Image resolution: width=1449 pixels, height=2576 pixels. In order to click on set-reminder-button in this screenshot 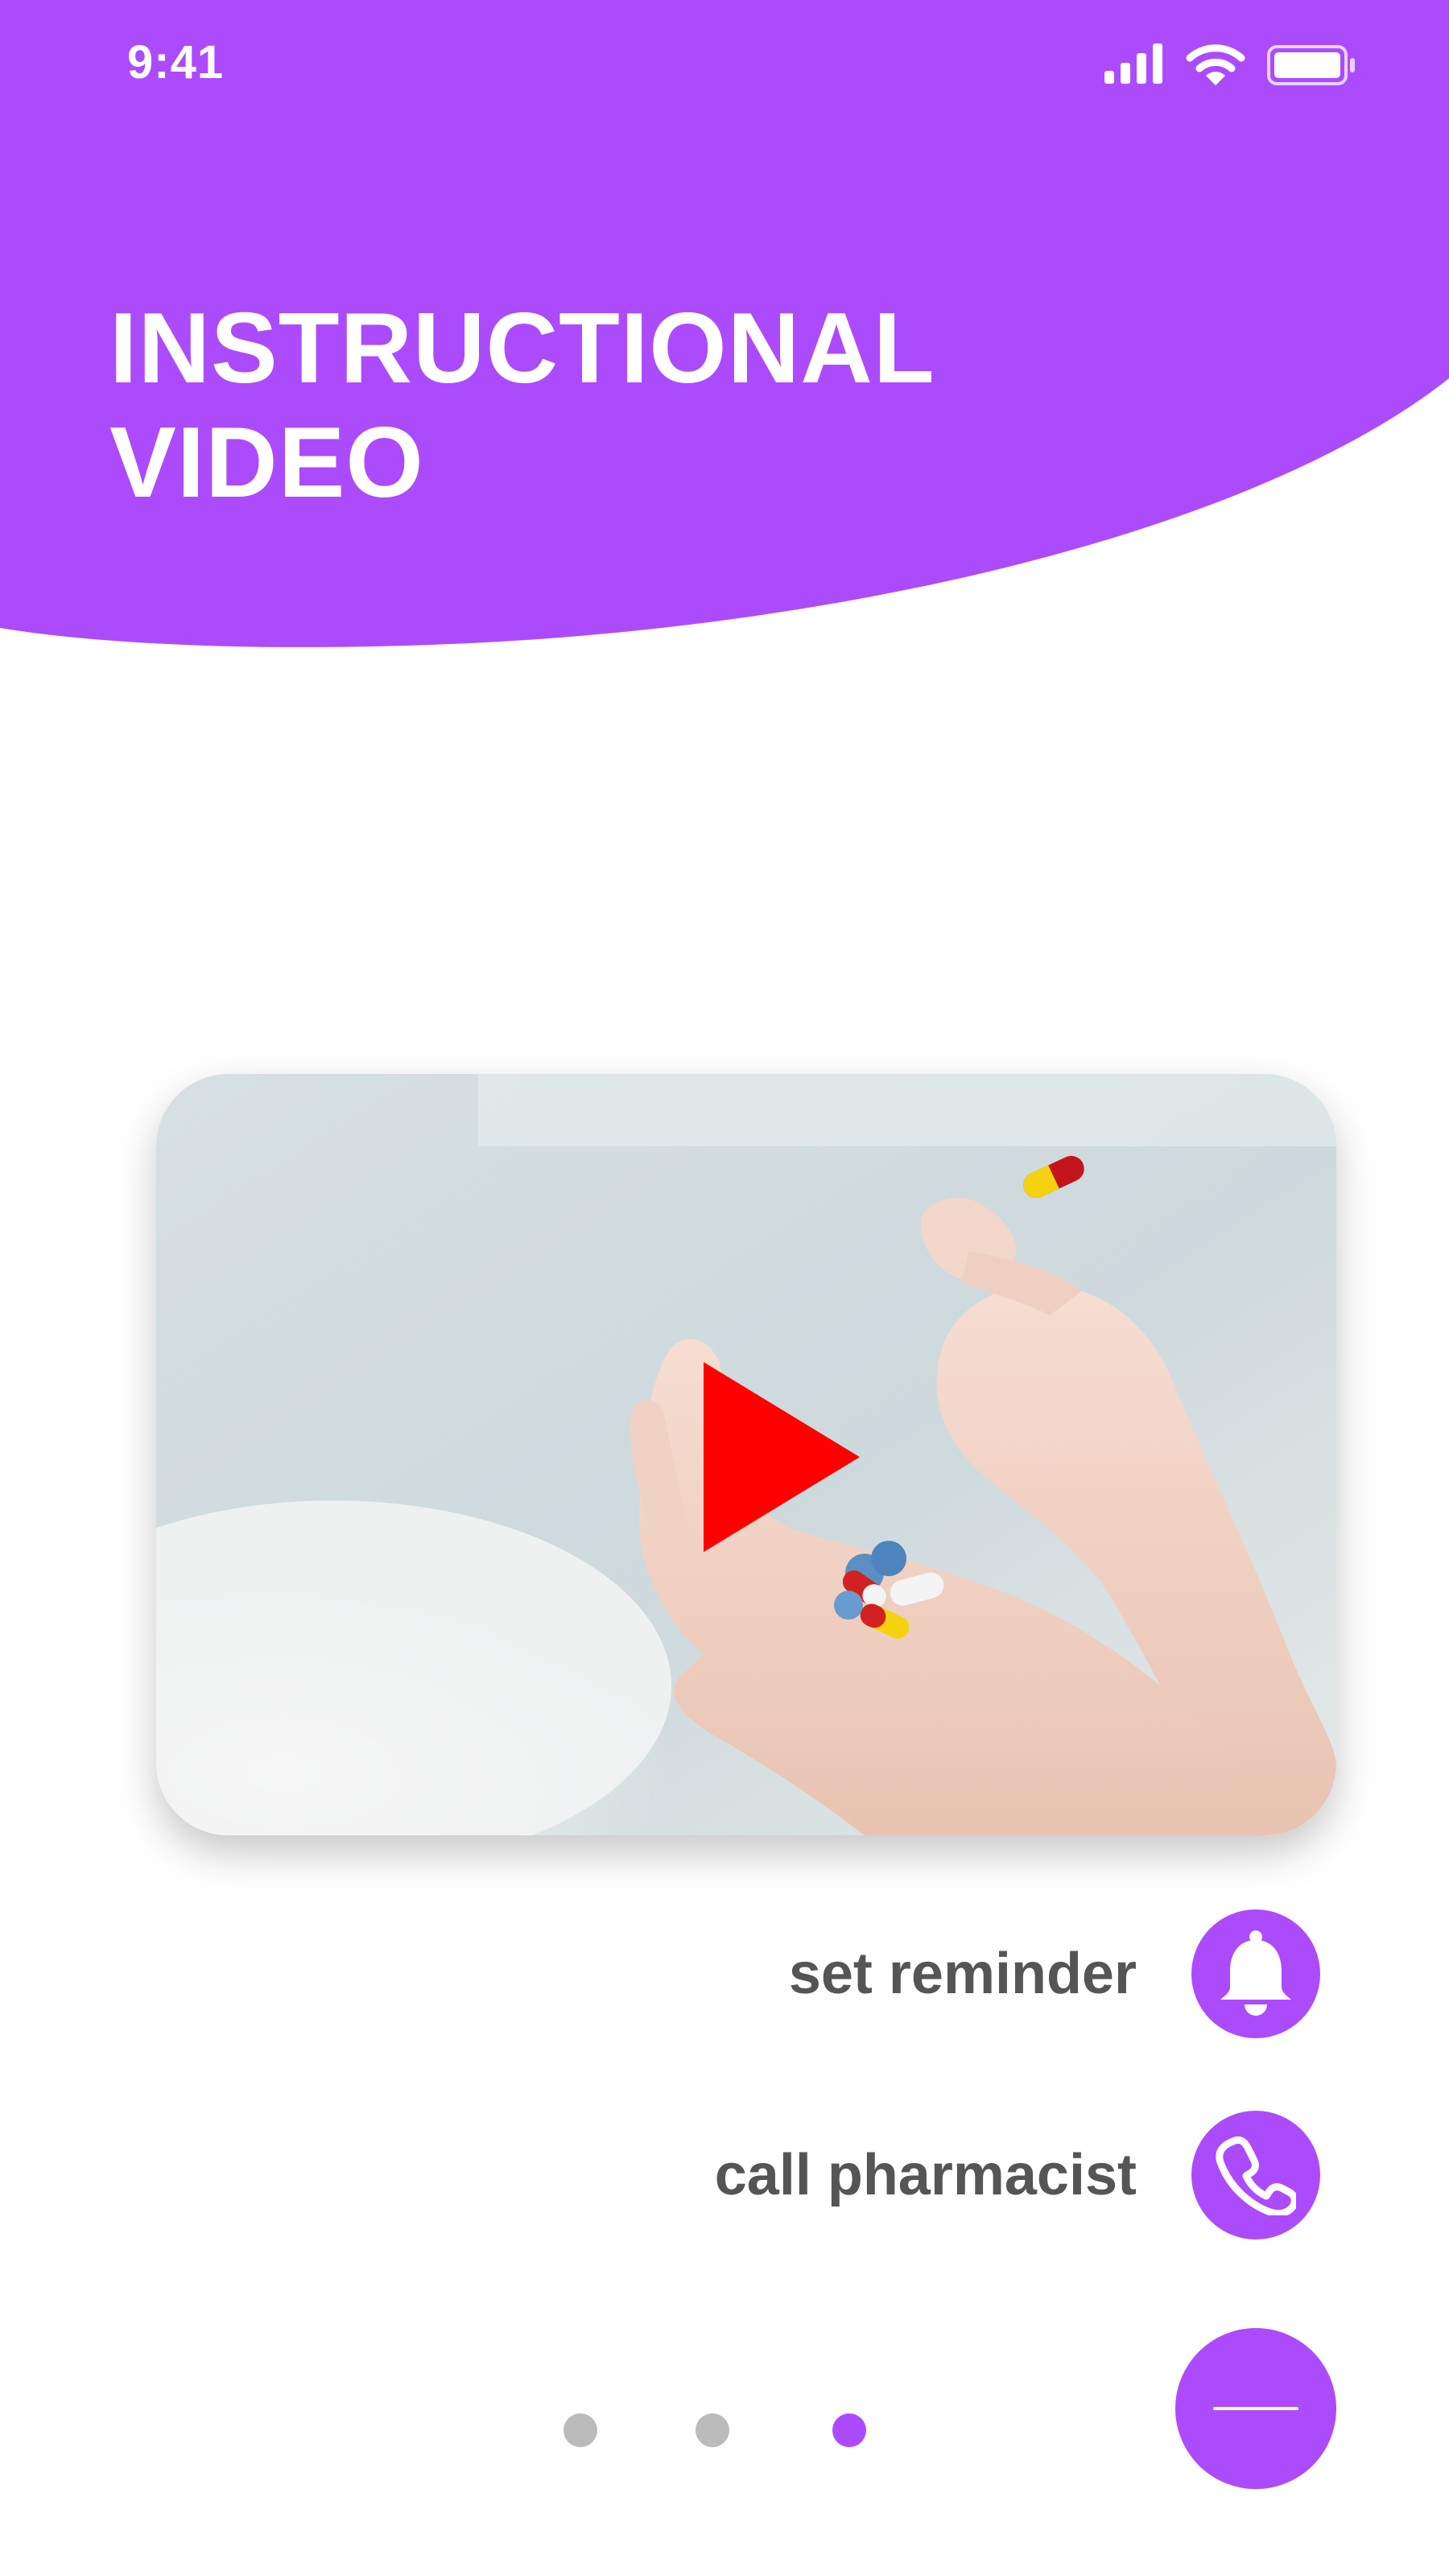, I will do `click(1255, 1973)`.